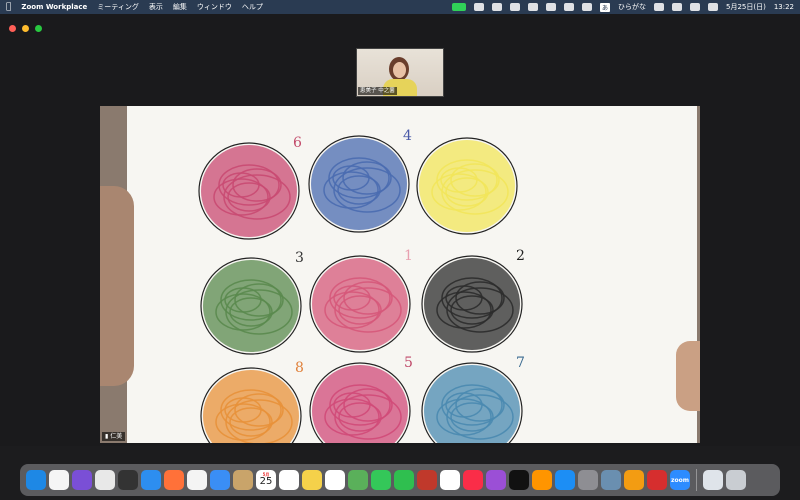  Describe the element at coordinates (54, 7) in the screenshot. I see `app-menu: Zoom Workplace` at that location.